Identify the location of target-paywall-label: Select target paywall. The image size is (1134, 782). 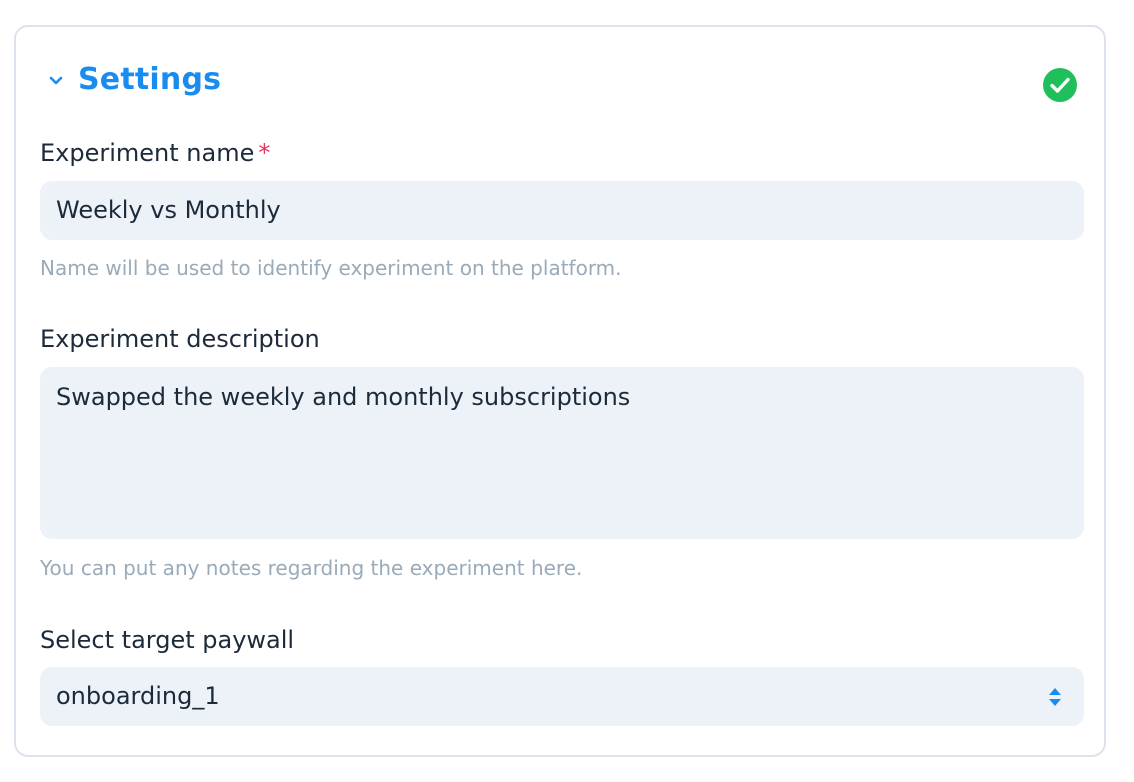
(167, 640).